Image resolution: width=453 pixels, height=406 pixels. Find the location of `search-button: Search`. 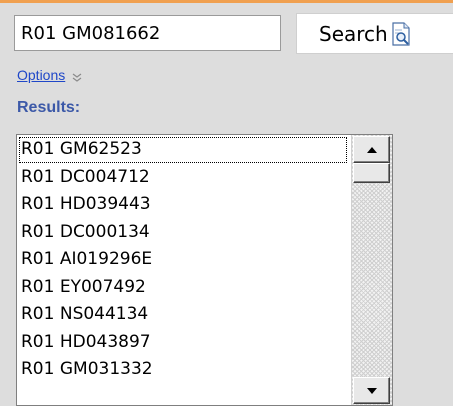

search-button: Search is located at coordinates (374, 33).